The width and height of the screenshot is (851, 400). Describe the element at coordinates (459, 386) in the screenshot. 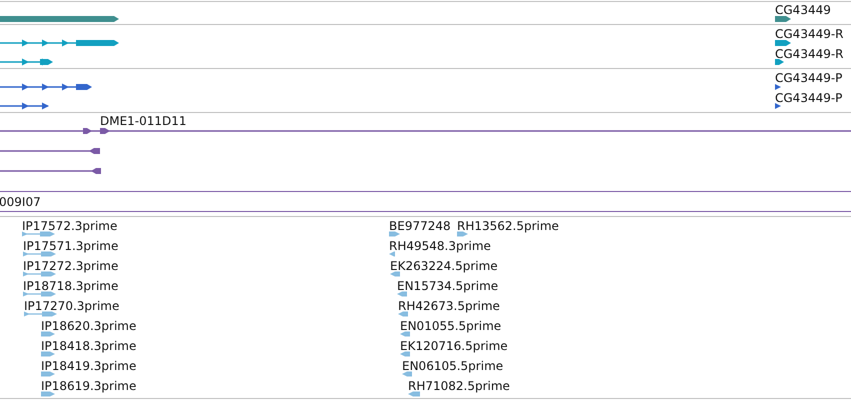

I see `feature-label: RH71082.5prime` at that location.